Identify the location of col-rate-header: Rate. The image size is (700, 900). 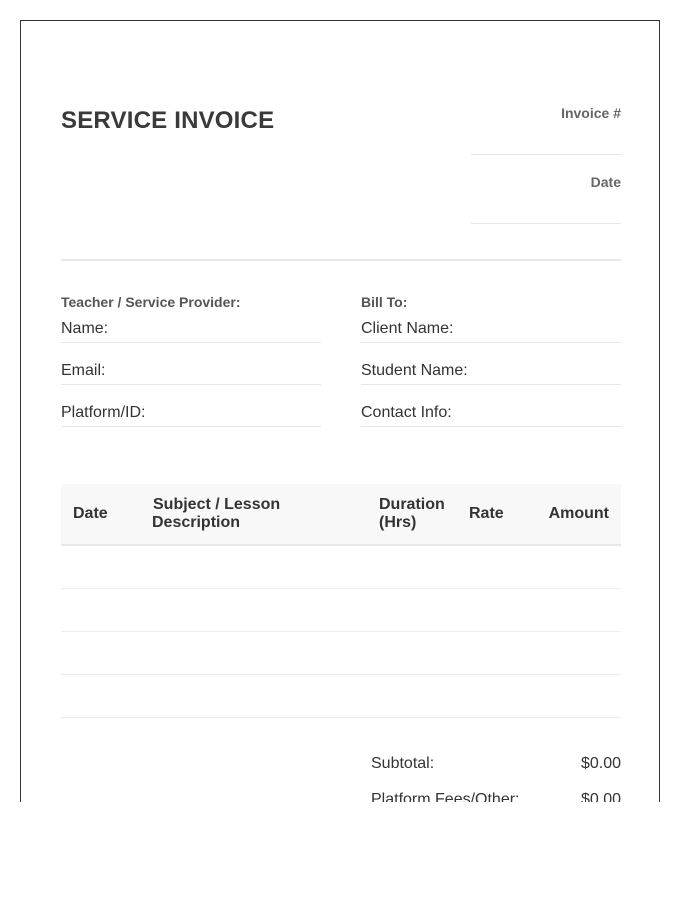
(486, 513).